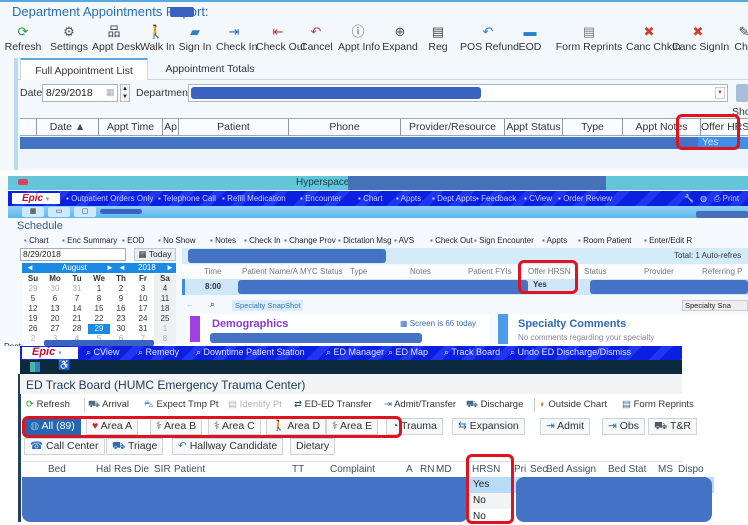 The height and width of the screenshot is (525, 748). Describe the element at coordinates (55, 299) in the screenshot. I see `calendar-day: 6` at that location.